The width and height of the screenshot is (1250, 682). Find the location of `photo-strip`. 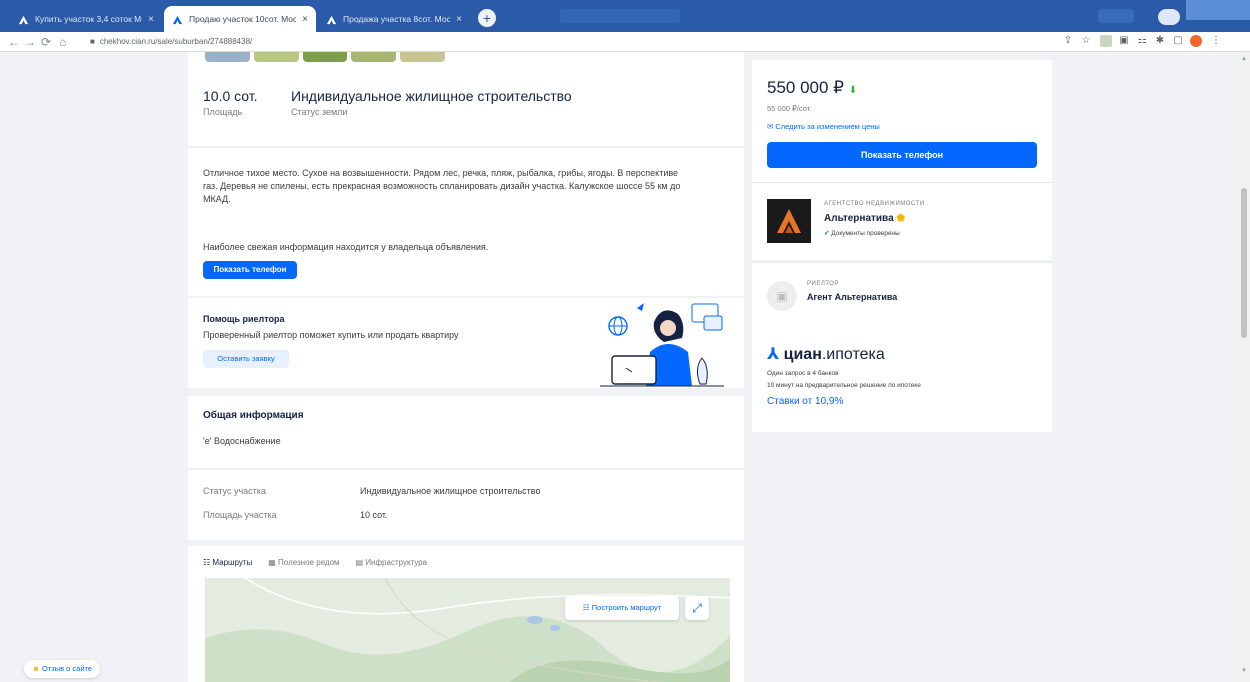

photo-strip is located at coordinates (325, 57).